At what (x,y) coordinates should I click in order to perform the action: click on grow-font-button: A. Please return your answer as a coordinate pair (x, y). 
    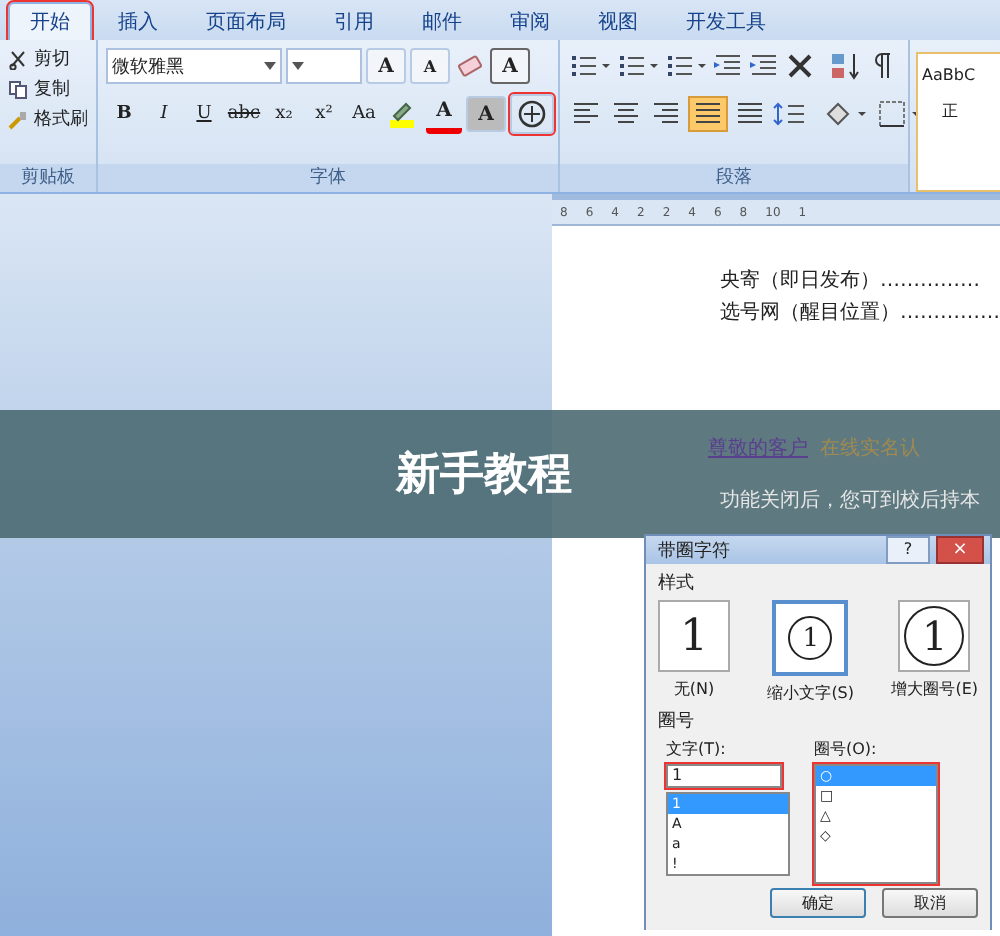
    Looking at the image, I should click on (386, 66).